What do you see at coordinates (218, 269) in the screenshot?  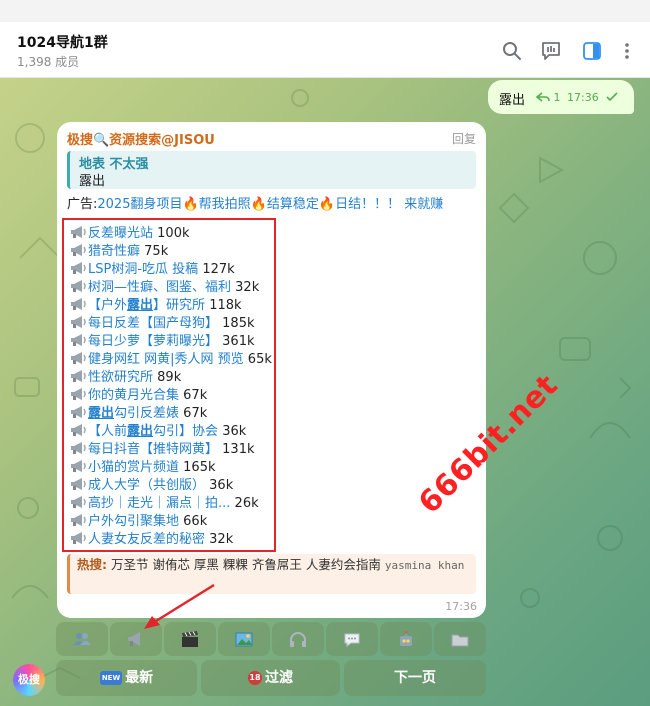 I see `result-count: 127k` at bounding box center [218, 269].